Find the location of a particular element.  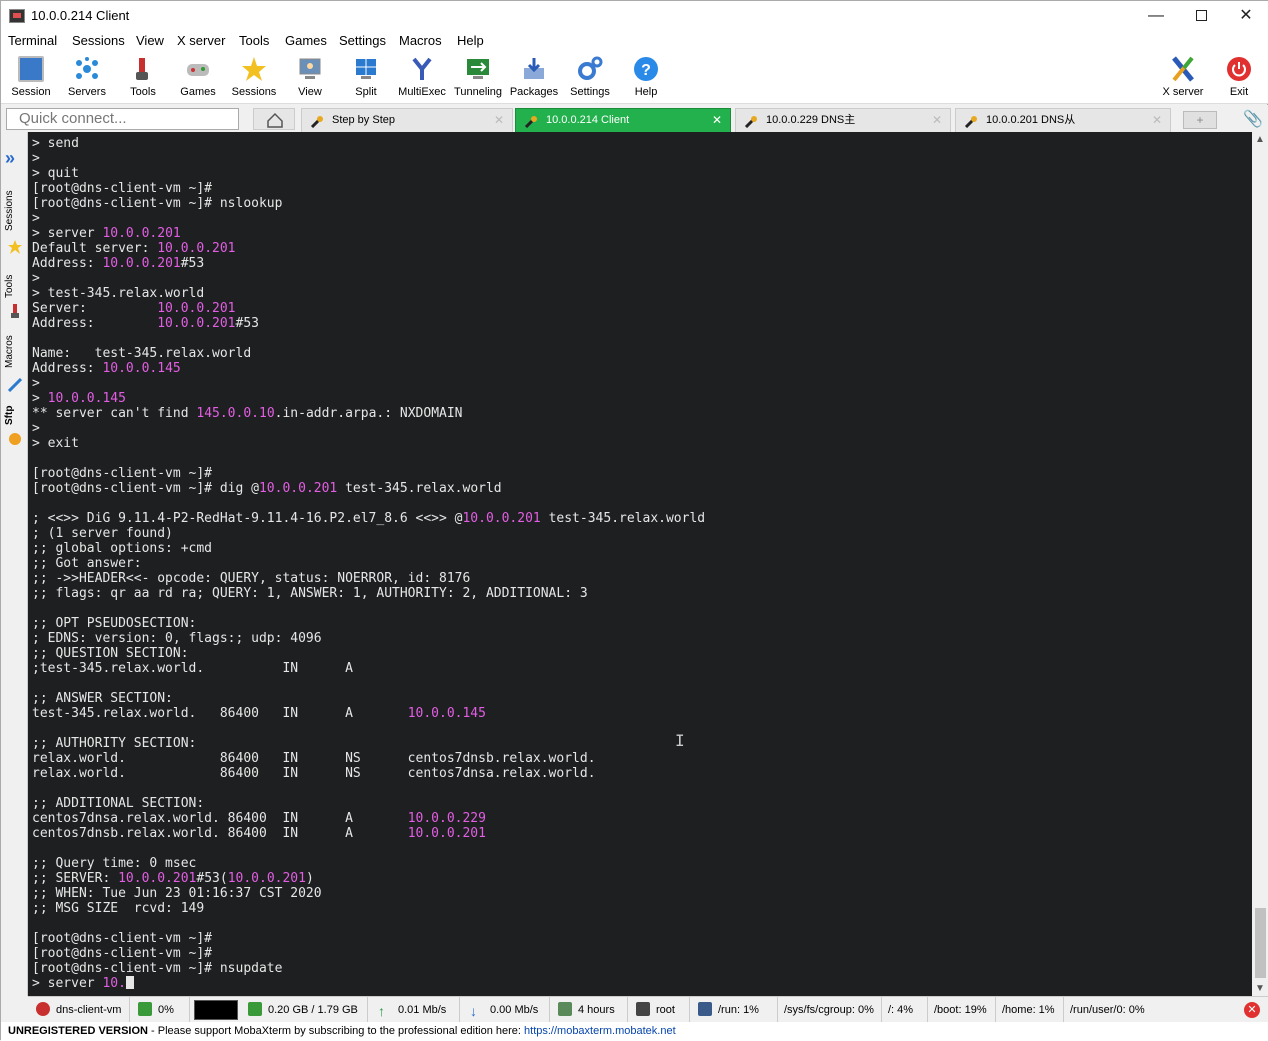

help-icon: ? is located at coordinates (646, 69).